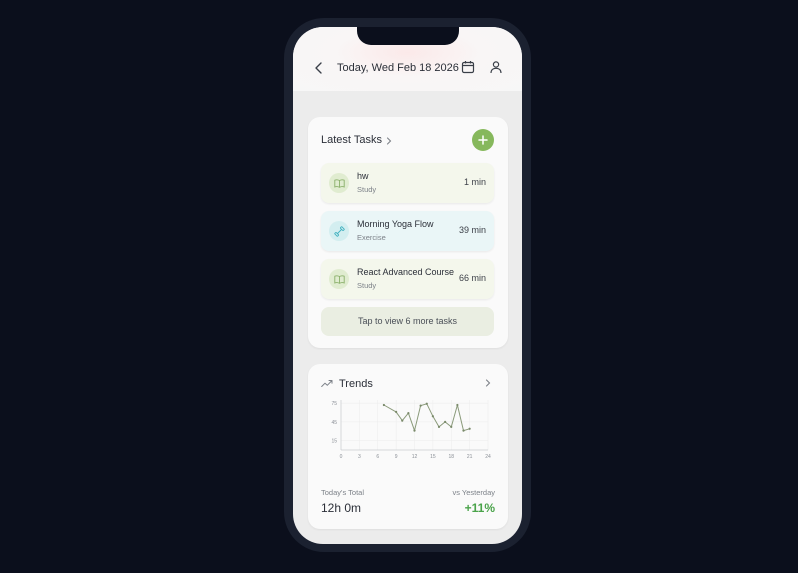  I want to click on task-duration: 39 min, so click(472, 230).